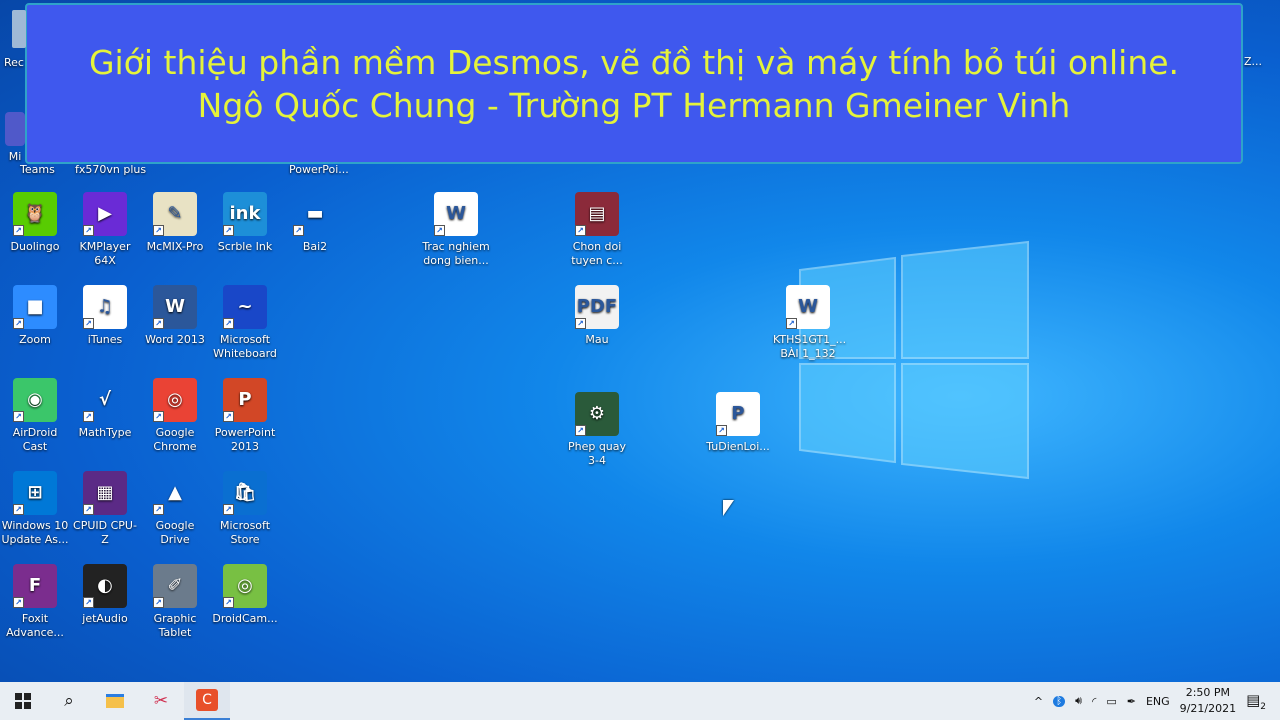 This screenshot has width=1280, height=720. Describe the element at coordinates (1059, 701) in the screenshot. I see `bluetooth-icon: ᛒ` at that location.